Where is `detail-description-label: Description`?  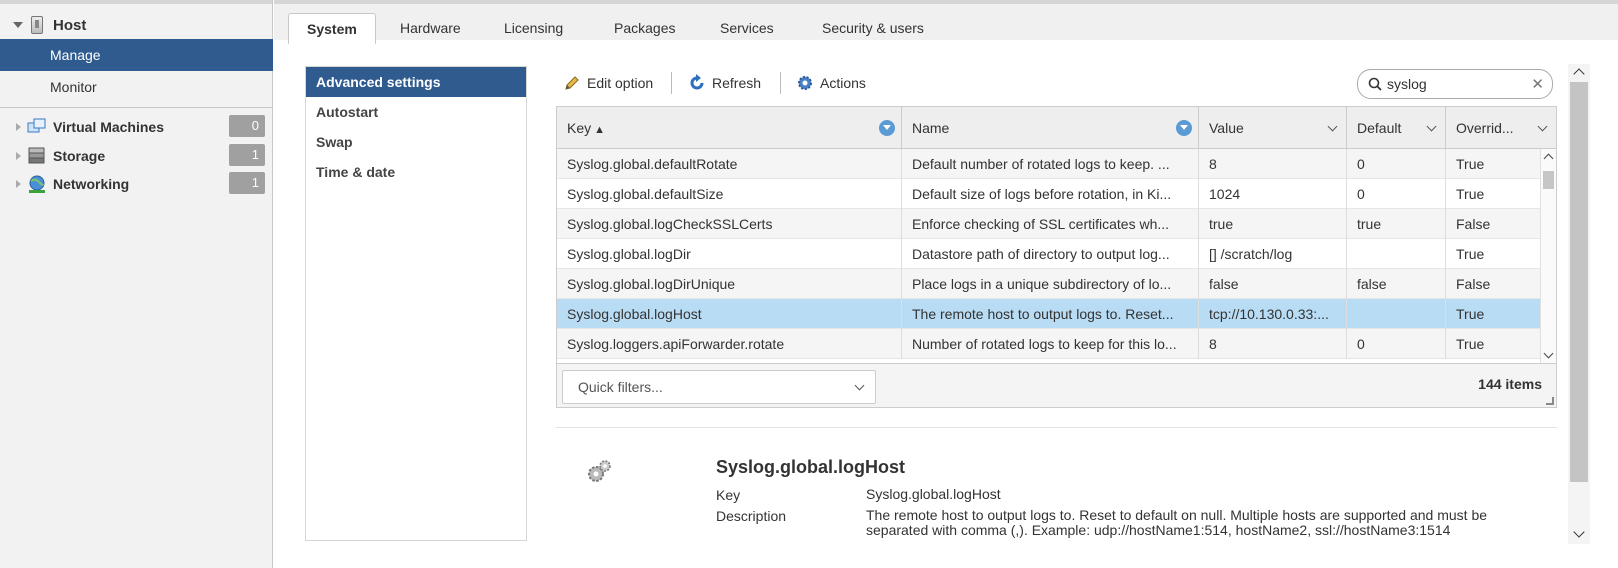
detail-description-label: Description is located at coordinates (751, 516).